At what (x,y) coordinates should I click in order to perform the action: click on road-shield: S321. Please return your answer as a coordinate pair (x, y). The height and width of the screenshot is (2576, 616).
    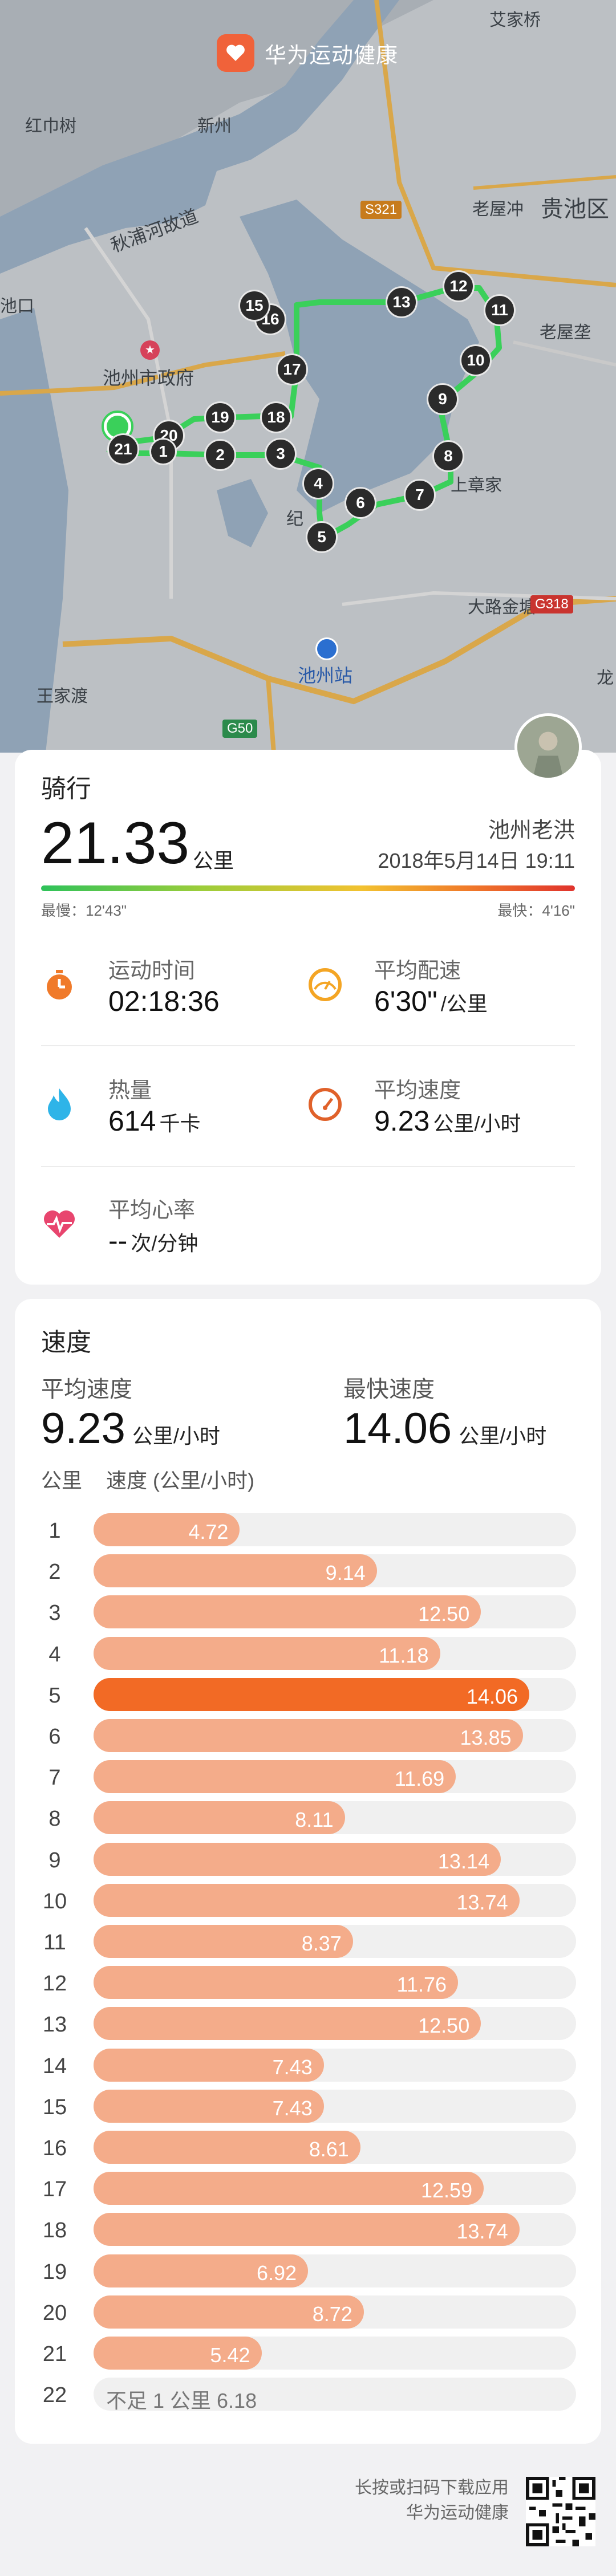
    Looking at the image, I should click on (381, 210).